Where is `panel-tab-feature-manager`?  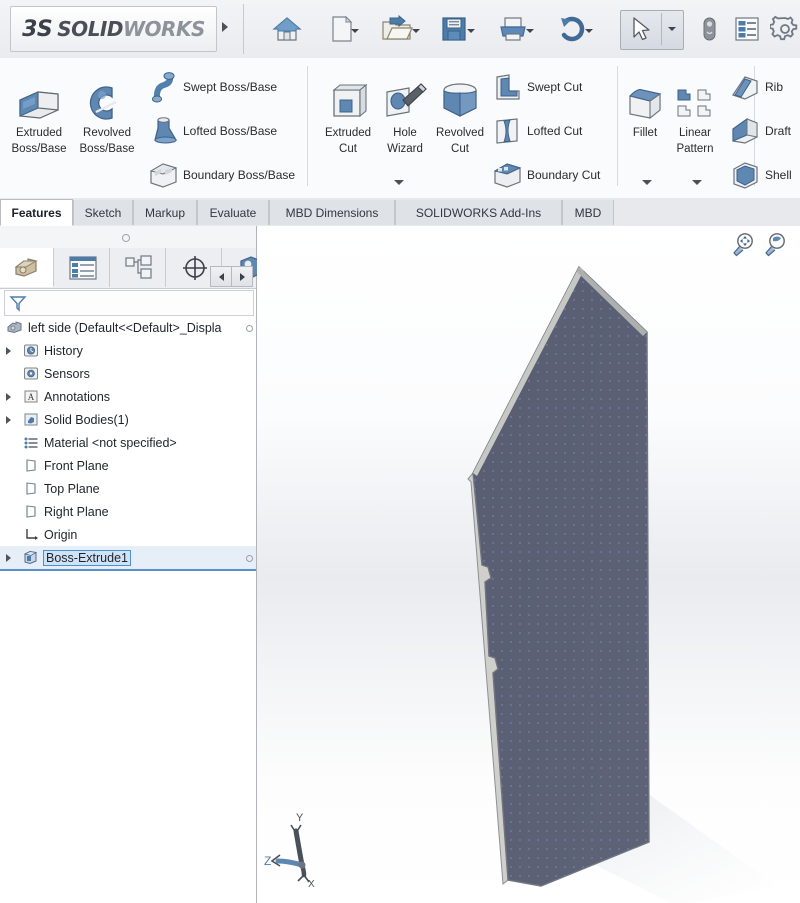
panel-tab-feature-manager is located at coordinates (27, 267).